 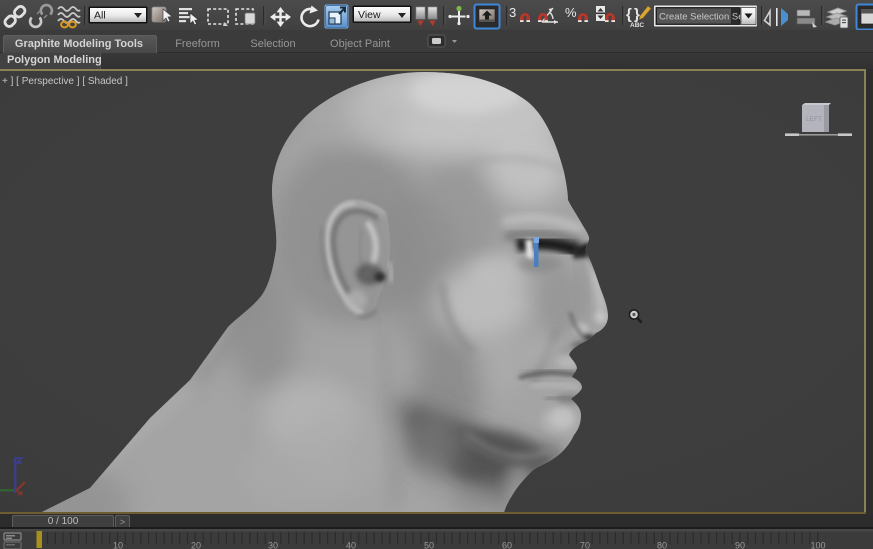 What do you see at coordinates (273, 545) in the screenshot?
I see `svg-text: 30` at bounding box center [273, 545].